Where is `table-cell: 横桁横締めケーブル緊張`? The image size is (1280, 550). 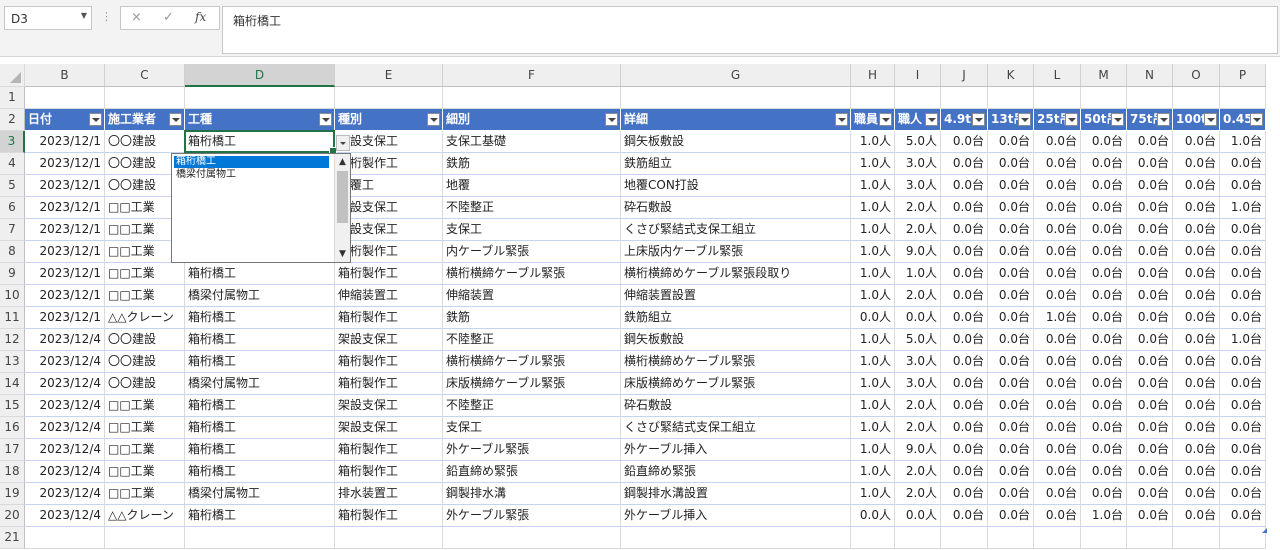
table-cell: 横桁横締めケーブル緊張 is located at coordinates (736, 362).